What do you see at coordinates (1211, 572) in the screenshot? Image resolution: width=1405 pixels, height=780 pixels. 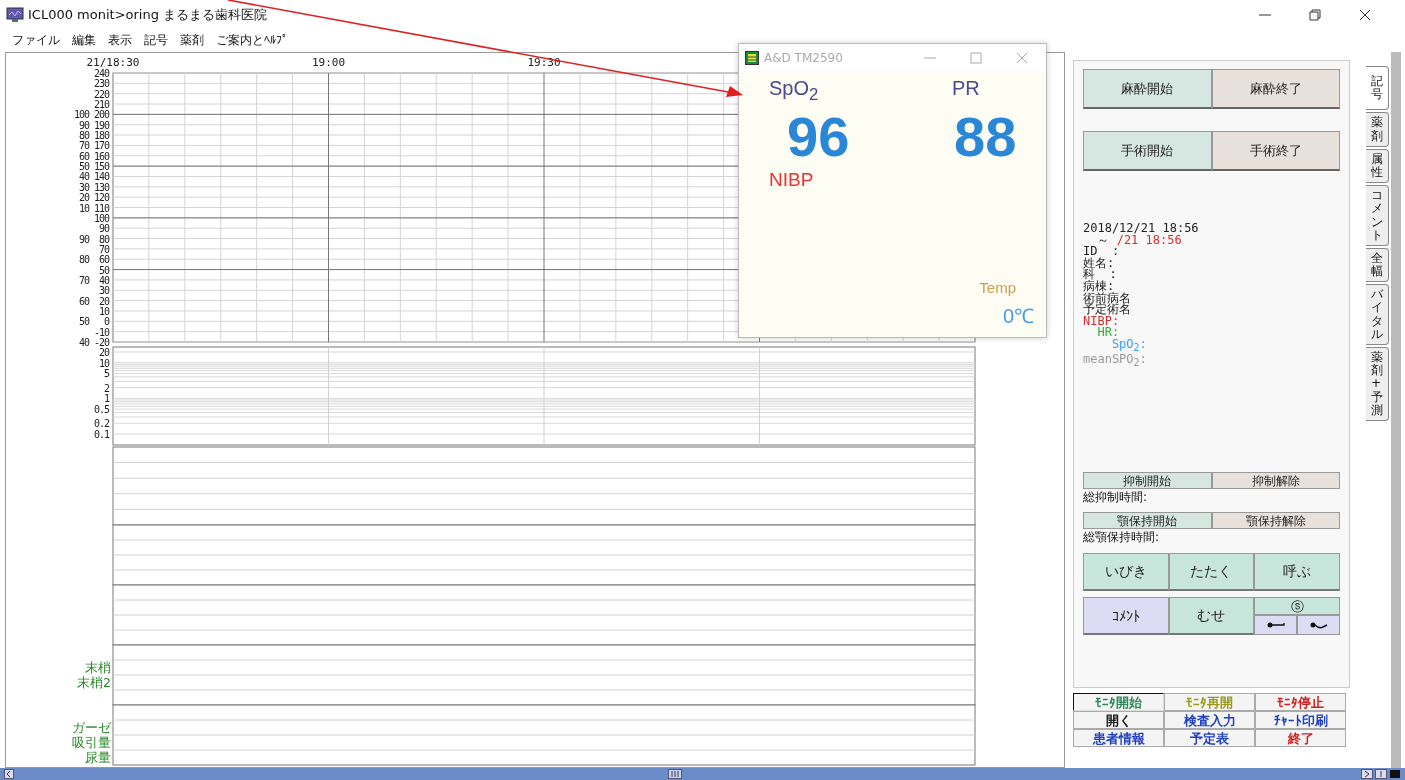 I see `event-button: たたく` at bounding box center [1211, 572].